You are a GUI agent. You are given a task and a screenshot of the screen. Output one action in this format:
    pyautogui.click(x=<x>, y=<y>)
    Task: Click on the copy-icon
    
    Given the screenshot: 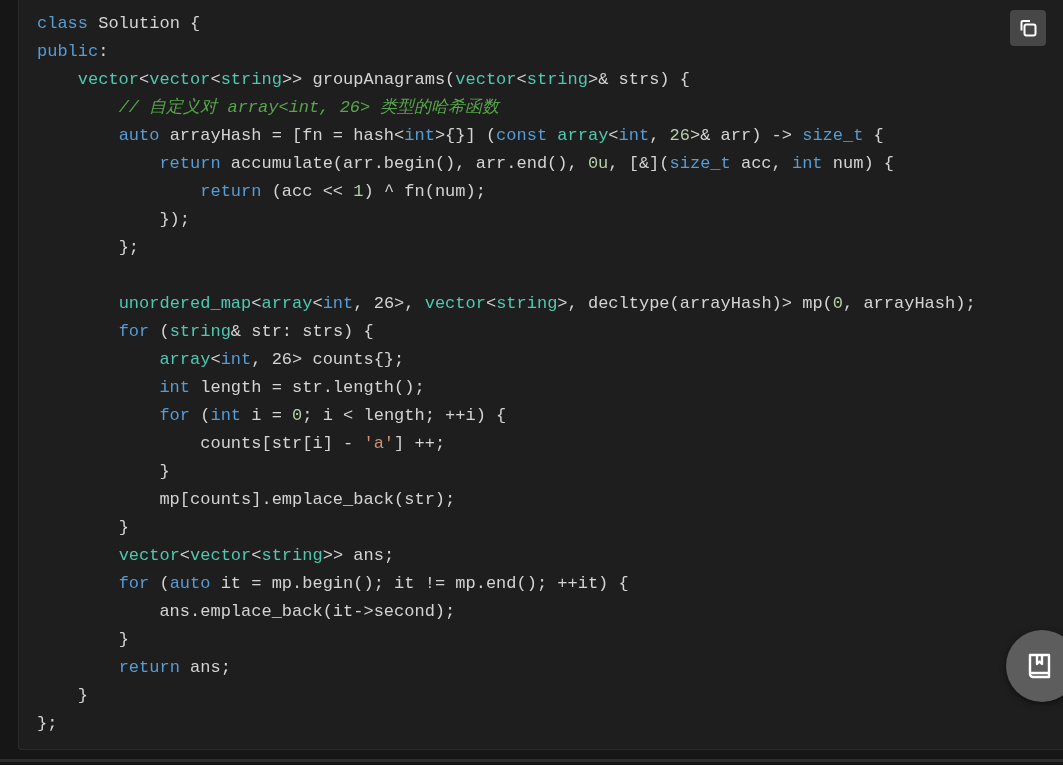 What is the action you would take?
    pyautogui.click(x=1028, y=28)
    